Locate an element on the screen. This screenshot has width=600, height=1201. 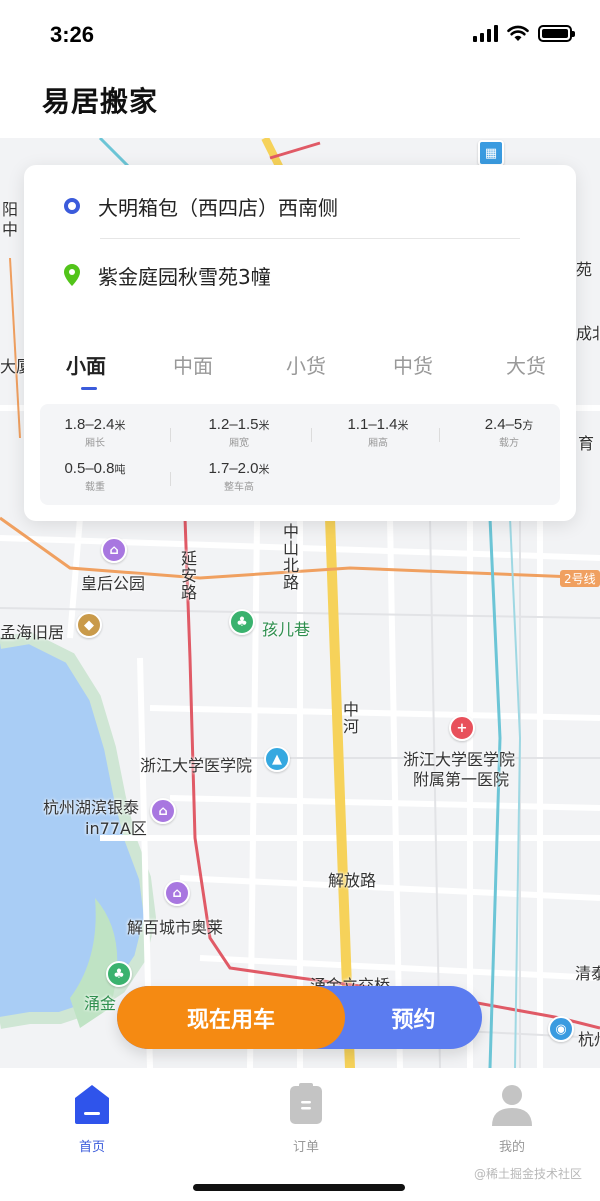
spec-load: 0.5–0.8吨 载重 is located at coordinates (95, 476).